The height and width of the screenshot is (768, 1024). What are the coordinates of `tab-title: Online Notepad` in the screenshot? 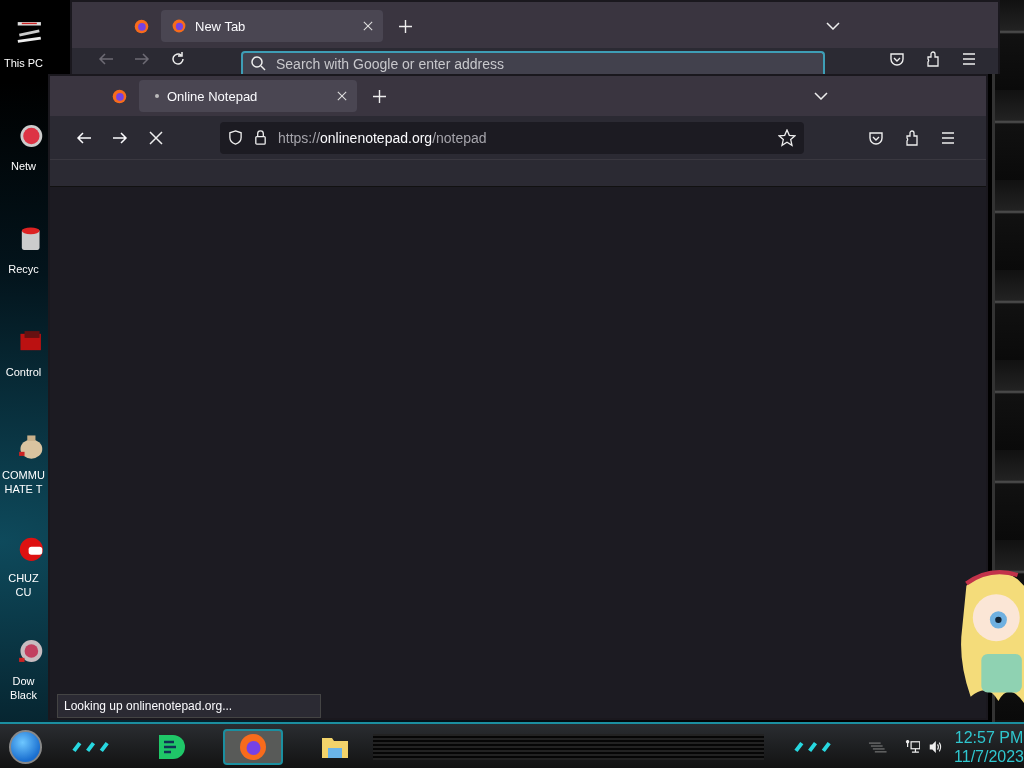 It's located at (213, 96).